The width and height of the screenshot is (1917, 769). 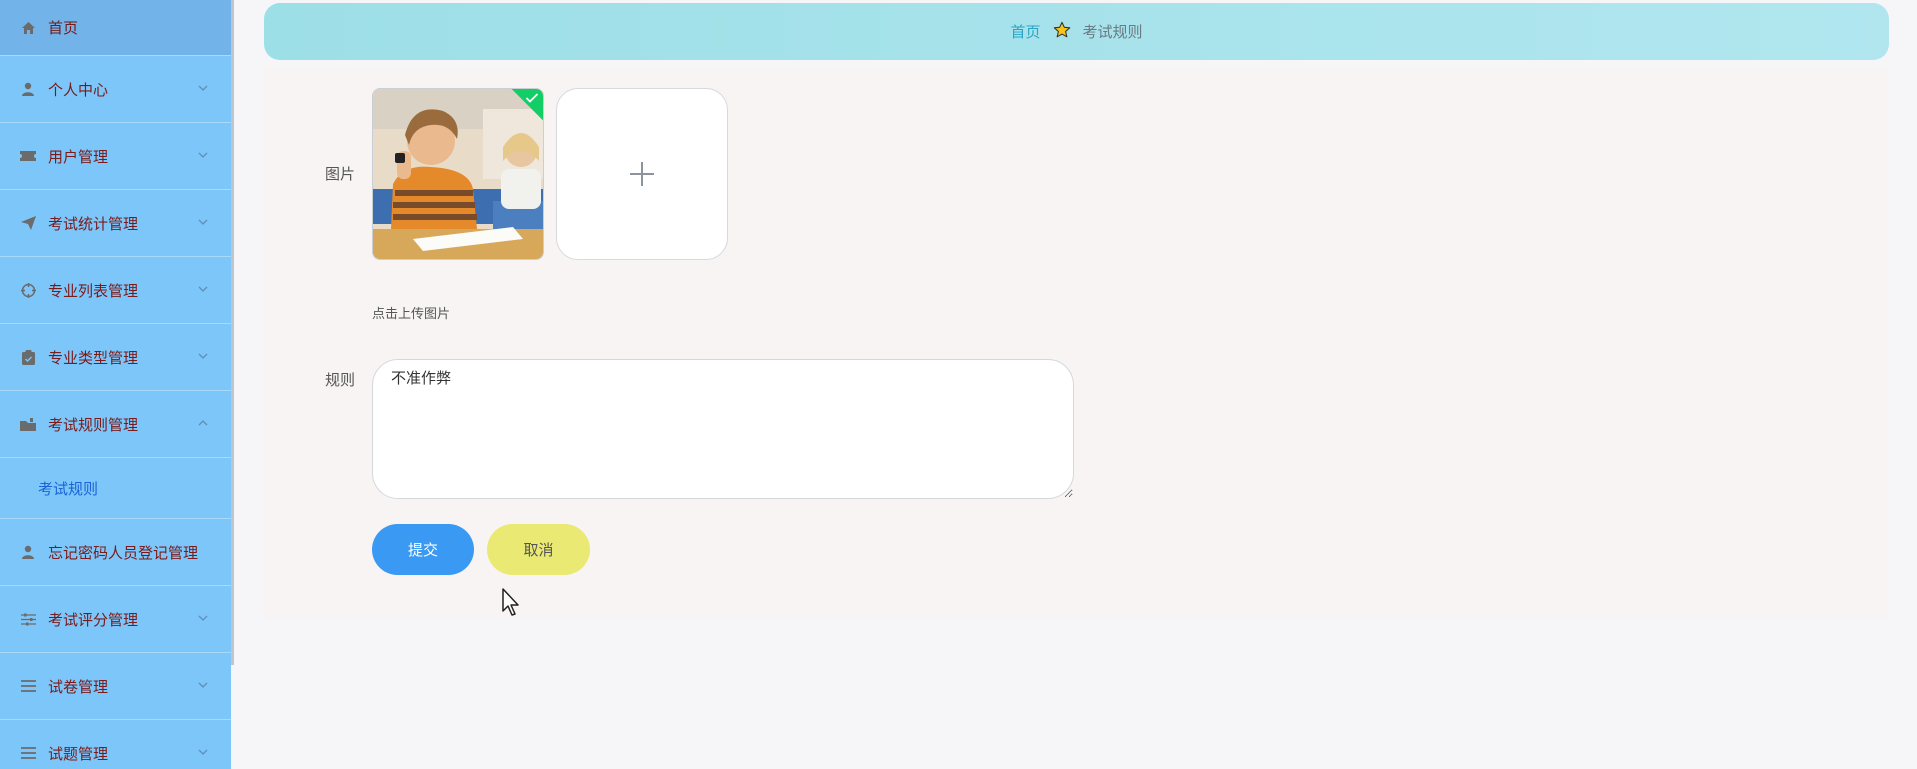 What do you see at coordinates (93, 619) in the screenshot?
I see `sidebar-item-label: 考试评分管理` at bounding box center [93, 619].